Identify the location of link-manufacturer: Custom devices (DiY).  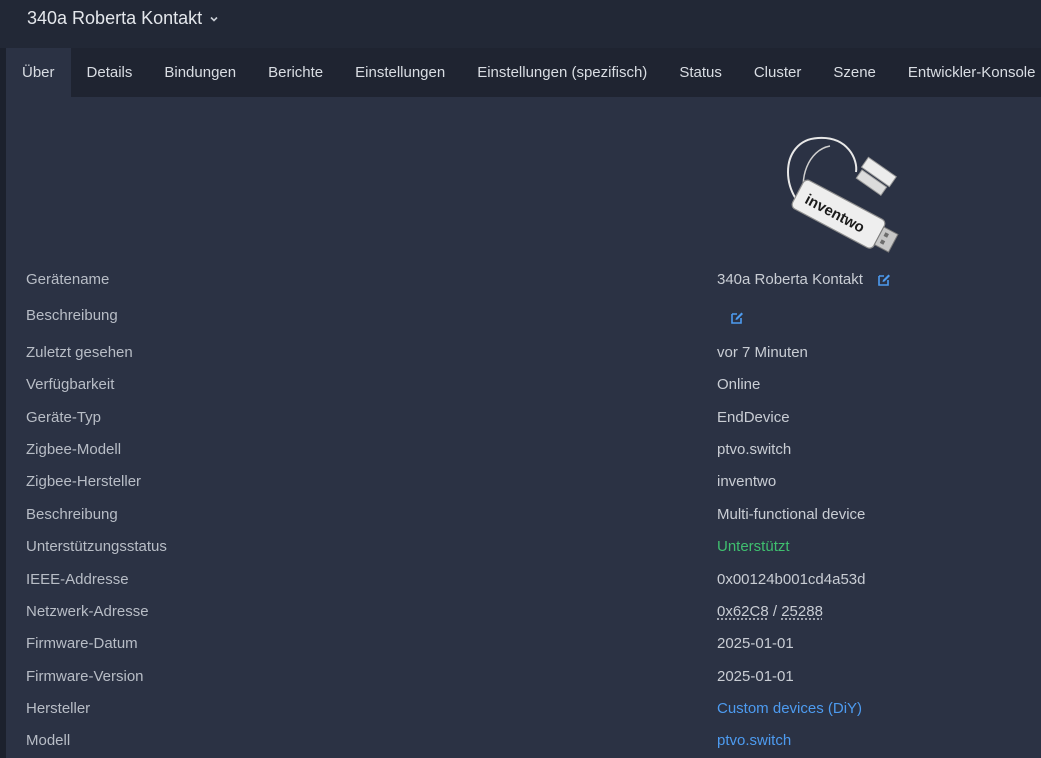
(789, 709).